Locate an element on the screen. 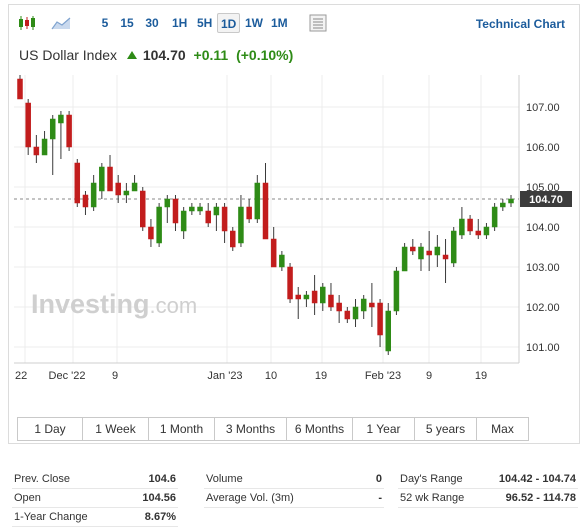 This screenshot has width=584, height=529. y-tick-label: 101.00 is located at coordinates (543, 348).